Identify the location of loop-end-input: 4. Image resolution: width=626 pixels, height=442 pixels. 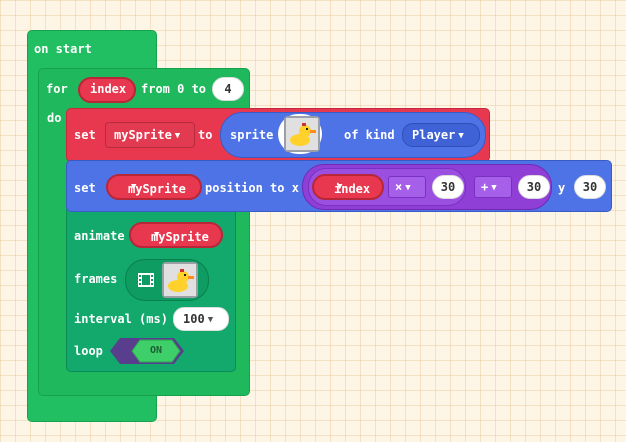
(228, 89).